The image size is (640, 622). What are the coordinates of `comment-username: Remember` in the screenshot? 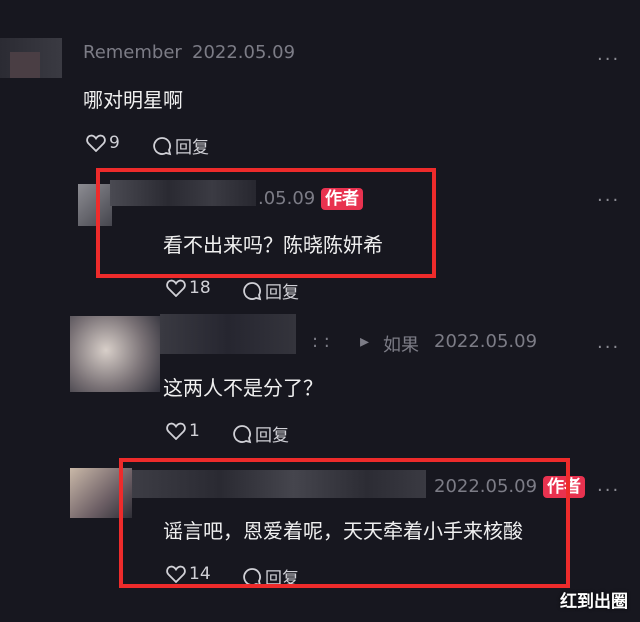 It's located at (132, 52).